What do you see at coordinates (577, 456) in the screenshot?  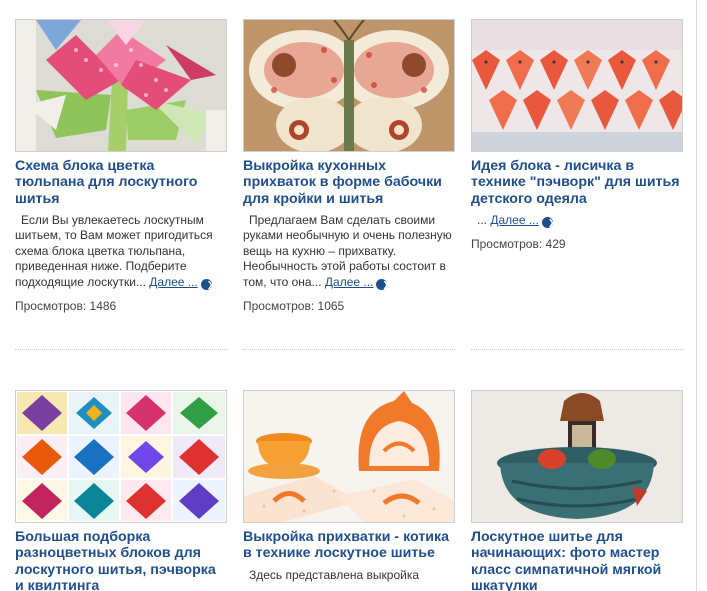 I see `article-thumbnail-soft-basket` at bounding box center [577, 456].